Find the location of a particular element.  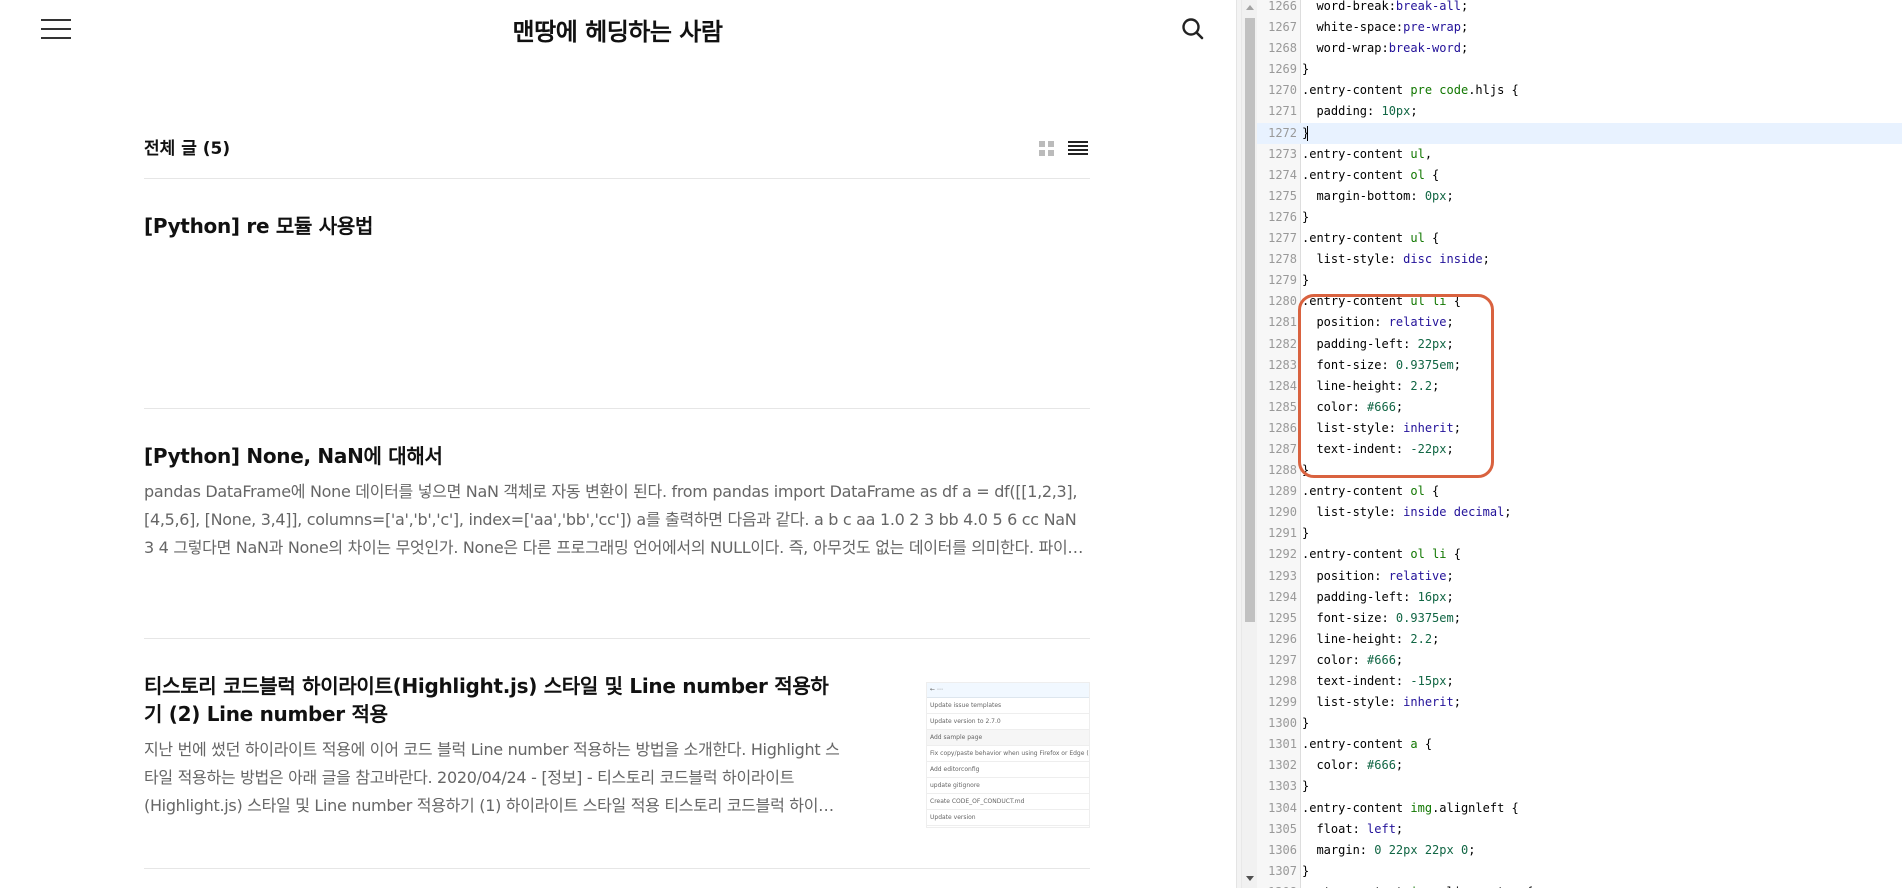

thumbnail-row: Update version to 2.7.0 is located at coordinates (1008, 722).